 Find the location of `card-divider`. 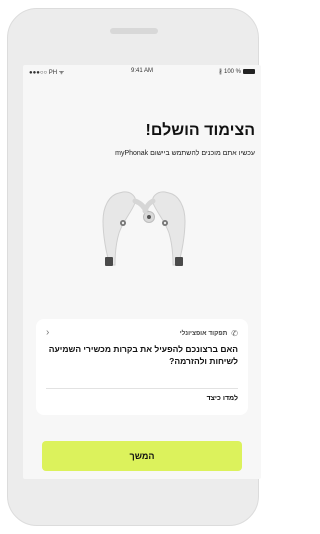

card-divider is located at coordinates (142, 388).